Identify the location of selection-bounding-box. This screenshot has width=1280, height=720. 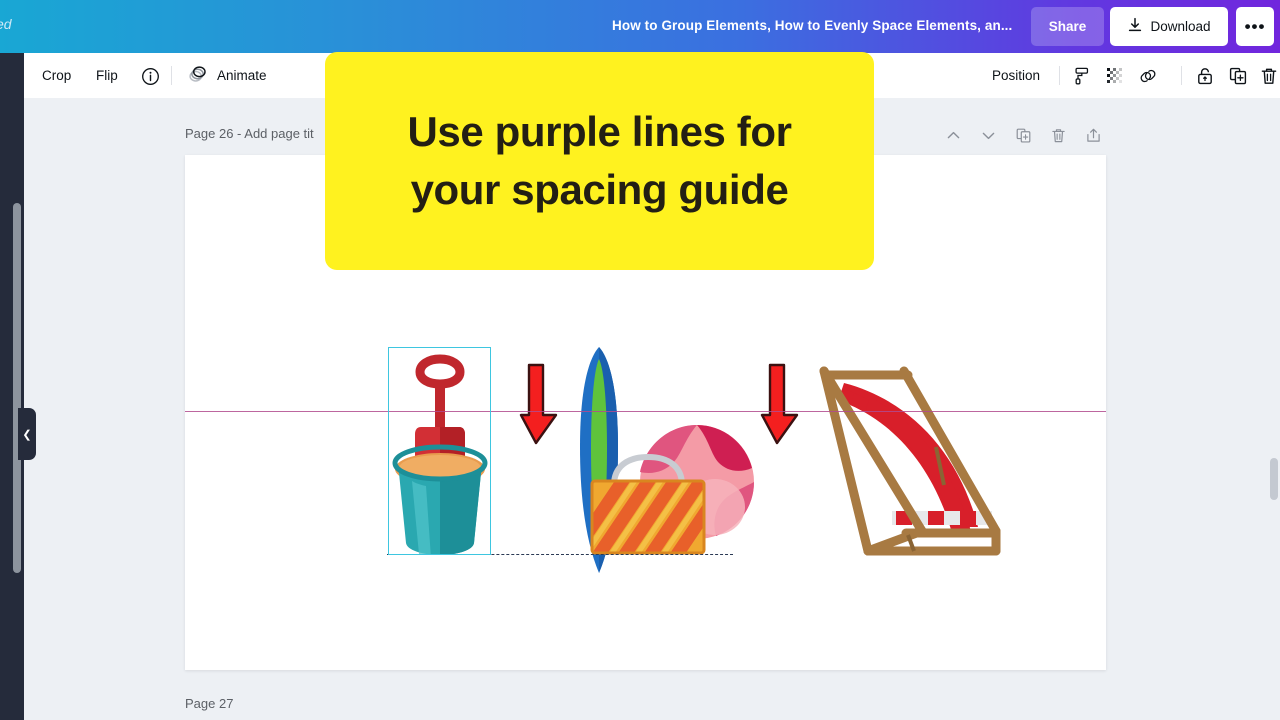
(439, 451).